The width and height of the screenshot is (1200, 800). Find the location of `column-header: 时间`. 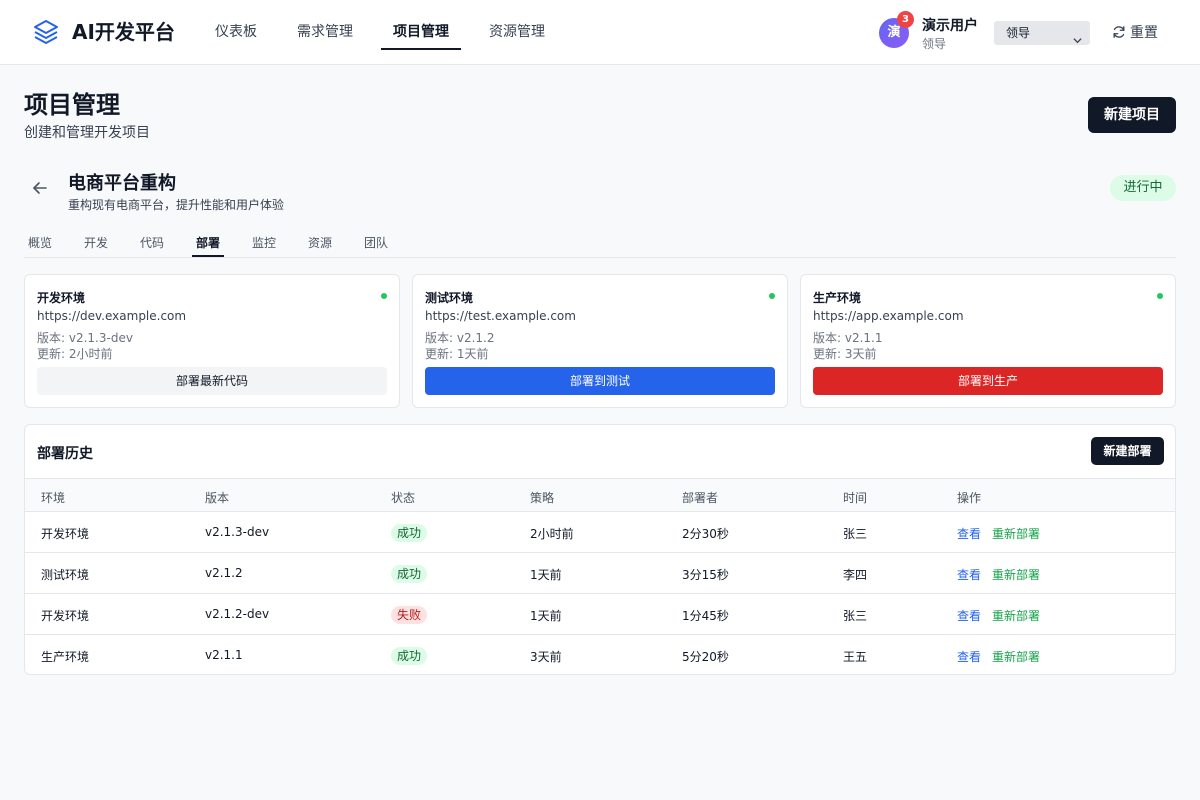

column-header: 时间 is located at coordinates (855, 498).